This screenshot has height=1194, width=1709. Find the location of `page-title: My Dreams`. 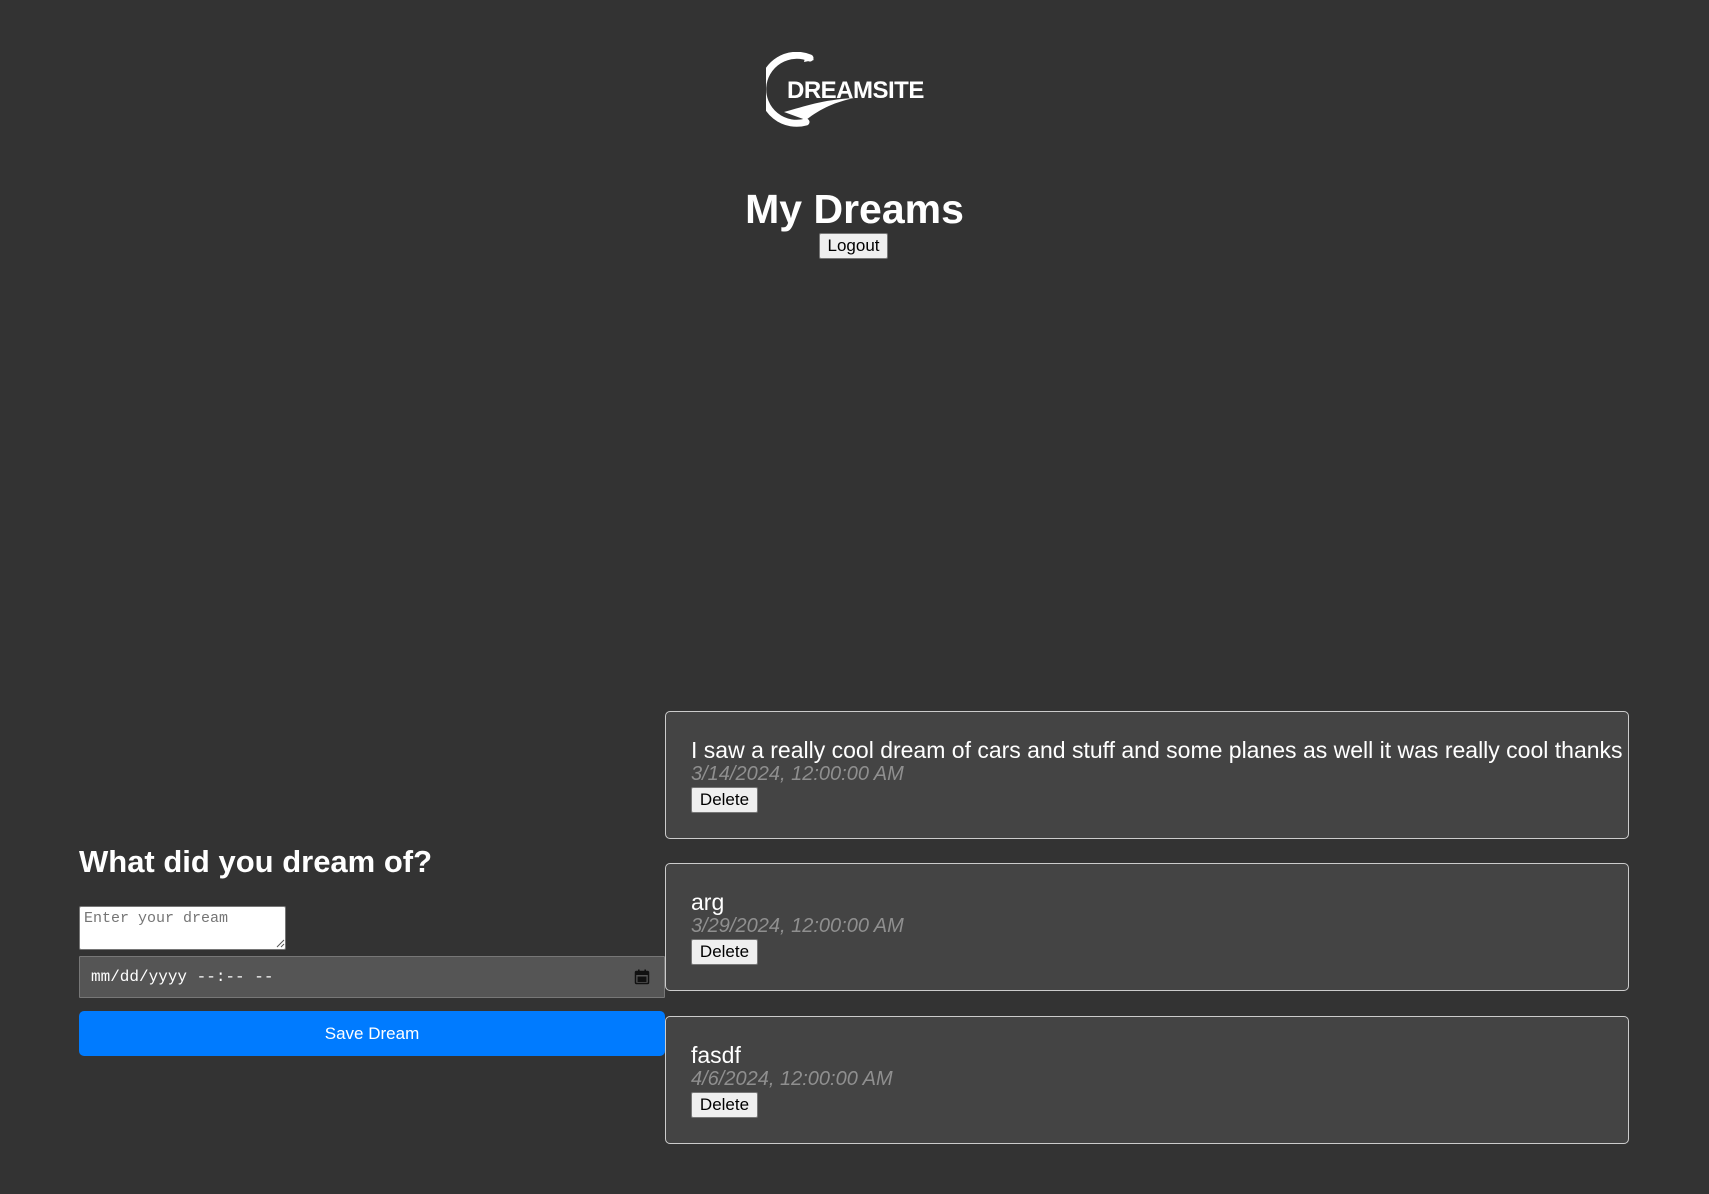

page-title: My Dreams is located at coordinates (854, 209).